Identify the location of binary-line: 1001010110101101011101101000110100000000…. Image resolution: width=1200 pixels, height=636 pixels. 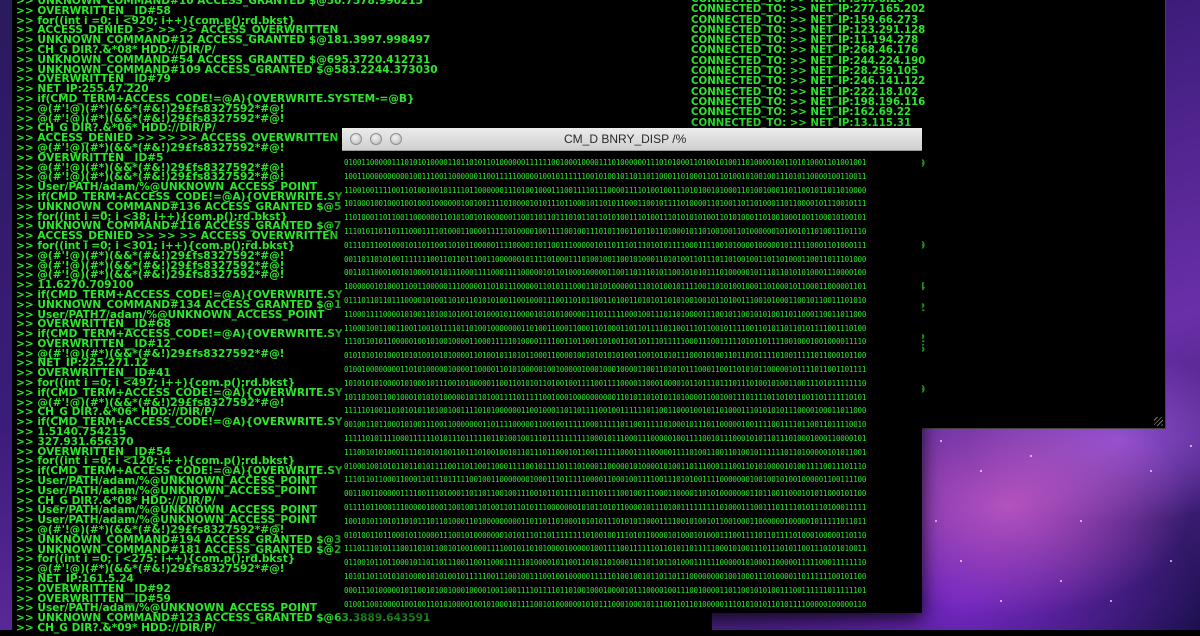
(605, 521).